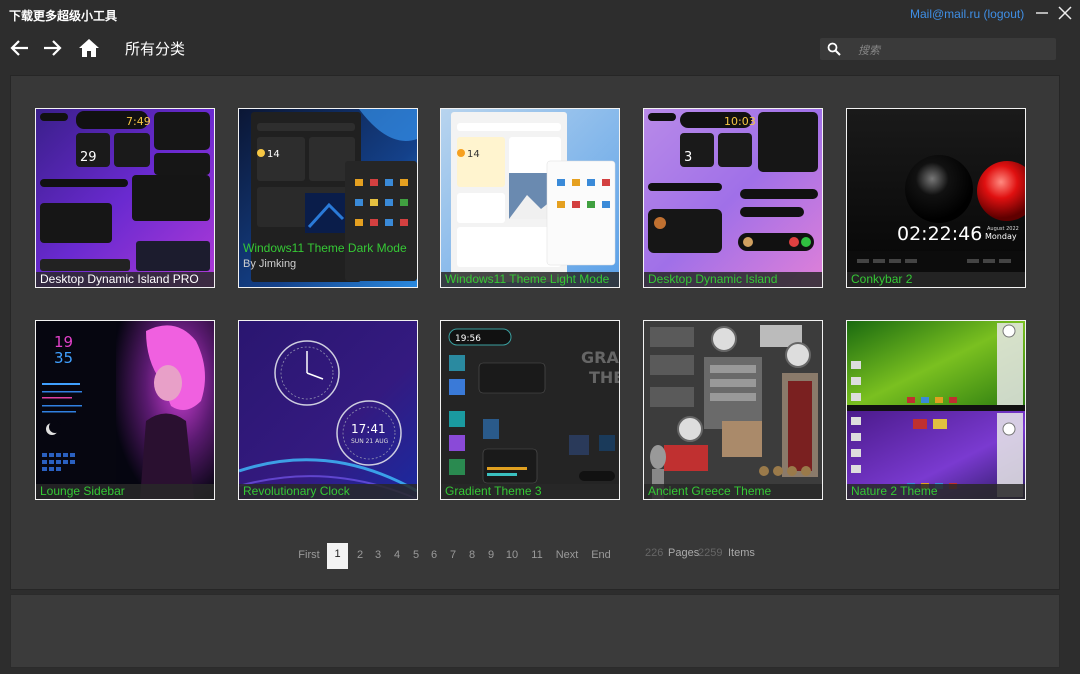 The height and width of the screenshot is (674, 1080). I want to click on tile-title: Desktop Dynamic Island PRO, so click(119, 279).